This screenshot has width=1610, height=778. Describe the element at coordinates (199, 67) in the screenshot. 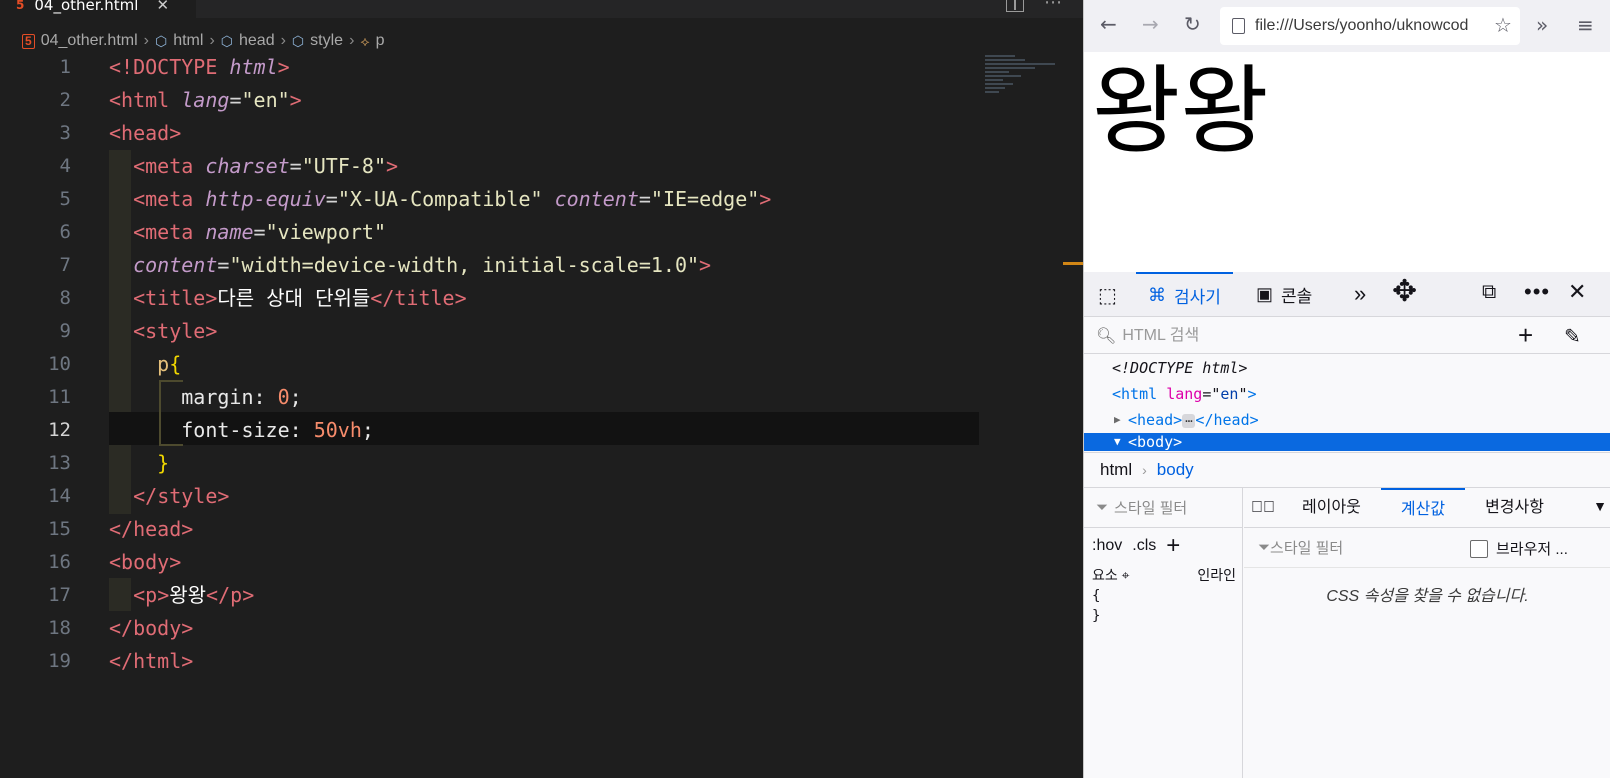

I see `code-line: <!DOCTYPE html>` at that location.